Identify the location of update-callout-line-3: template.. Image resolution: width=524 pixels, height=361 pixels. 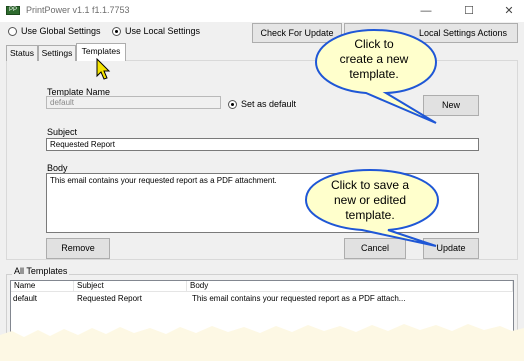
(370, 215).